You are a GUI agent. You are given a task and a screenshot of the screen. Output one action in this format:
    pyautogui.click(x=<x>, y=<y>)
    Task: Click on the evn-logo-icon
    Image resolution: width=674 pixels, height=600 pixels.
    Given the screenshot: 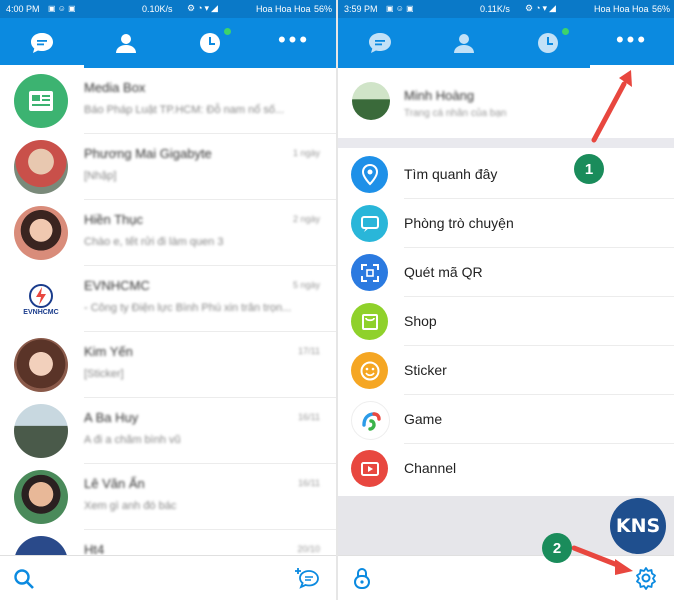 What is the action you would take?
    pyautogui.click(x=41, y=295)
    